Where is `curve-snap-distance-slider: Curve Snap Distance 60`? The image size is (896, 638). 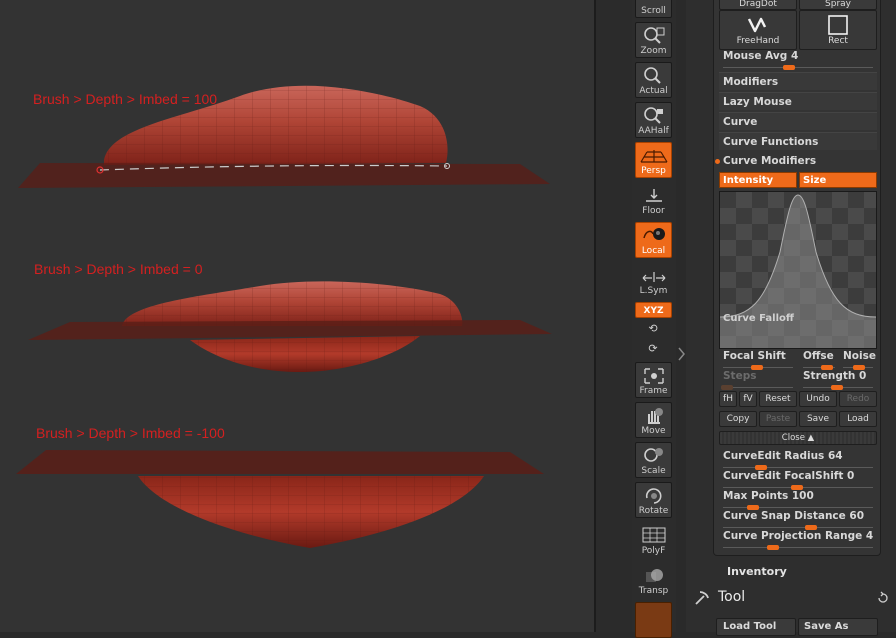
curve-snap-distance-slider: Curve Snap Distance 60 is located at coordinates (798, 520).